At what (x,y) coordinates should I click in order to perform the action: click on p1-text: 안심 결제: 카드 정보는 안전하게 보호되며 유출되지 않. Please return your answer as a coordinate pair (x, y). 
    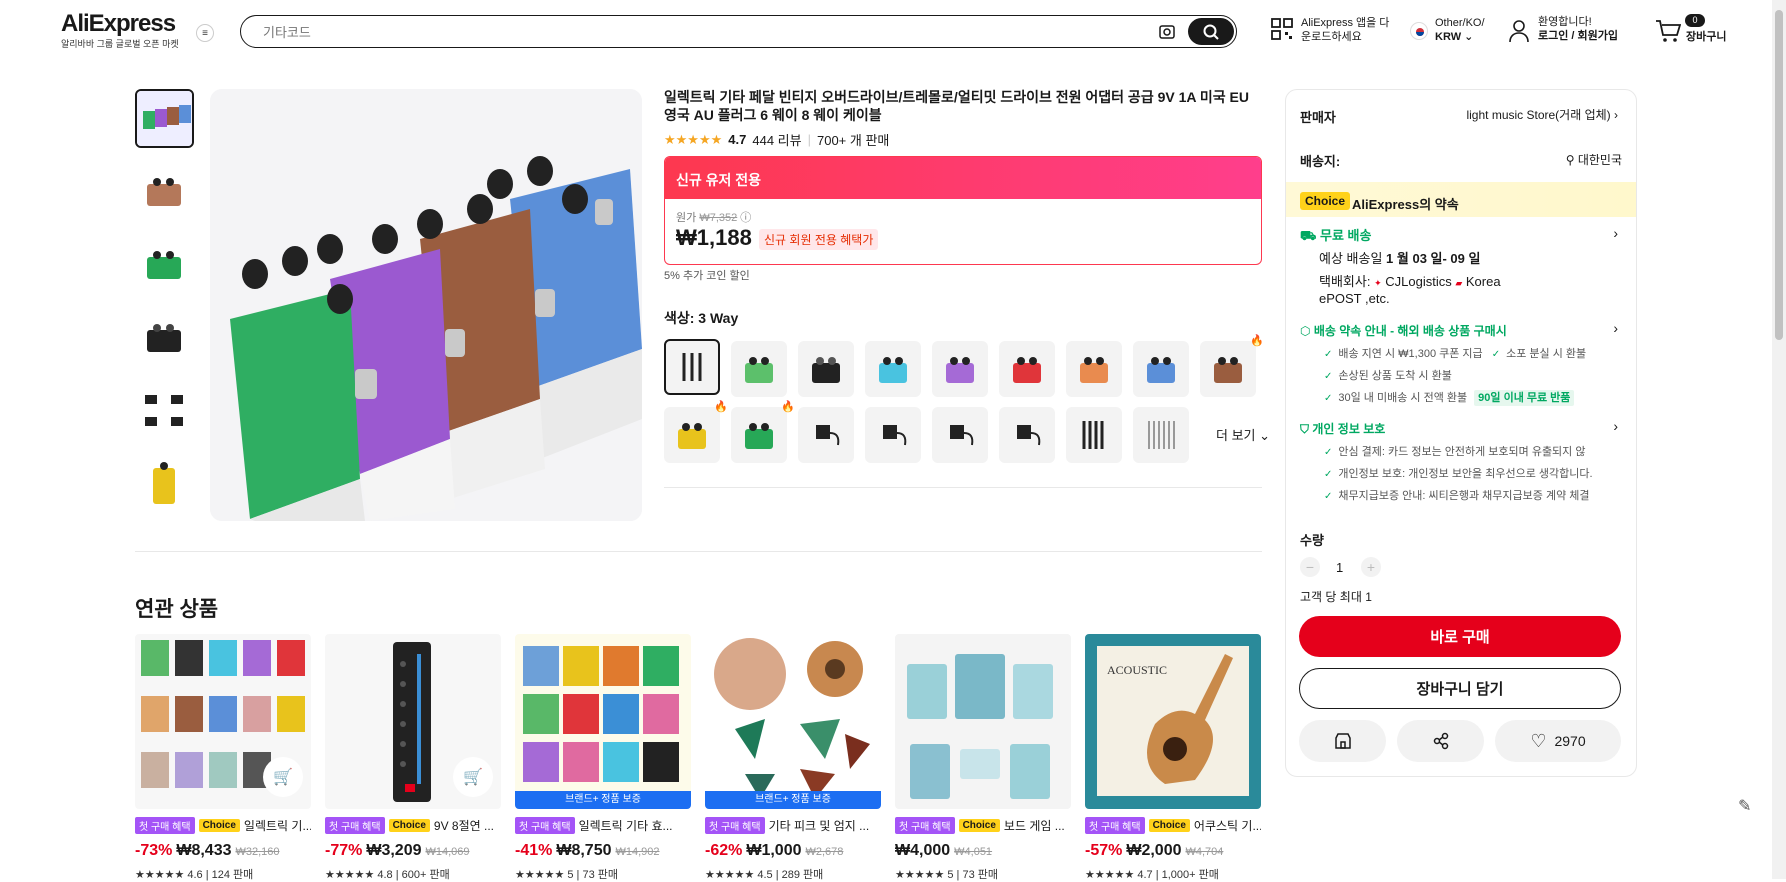
    Looking at the image, I should click on (1462, 452).